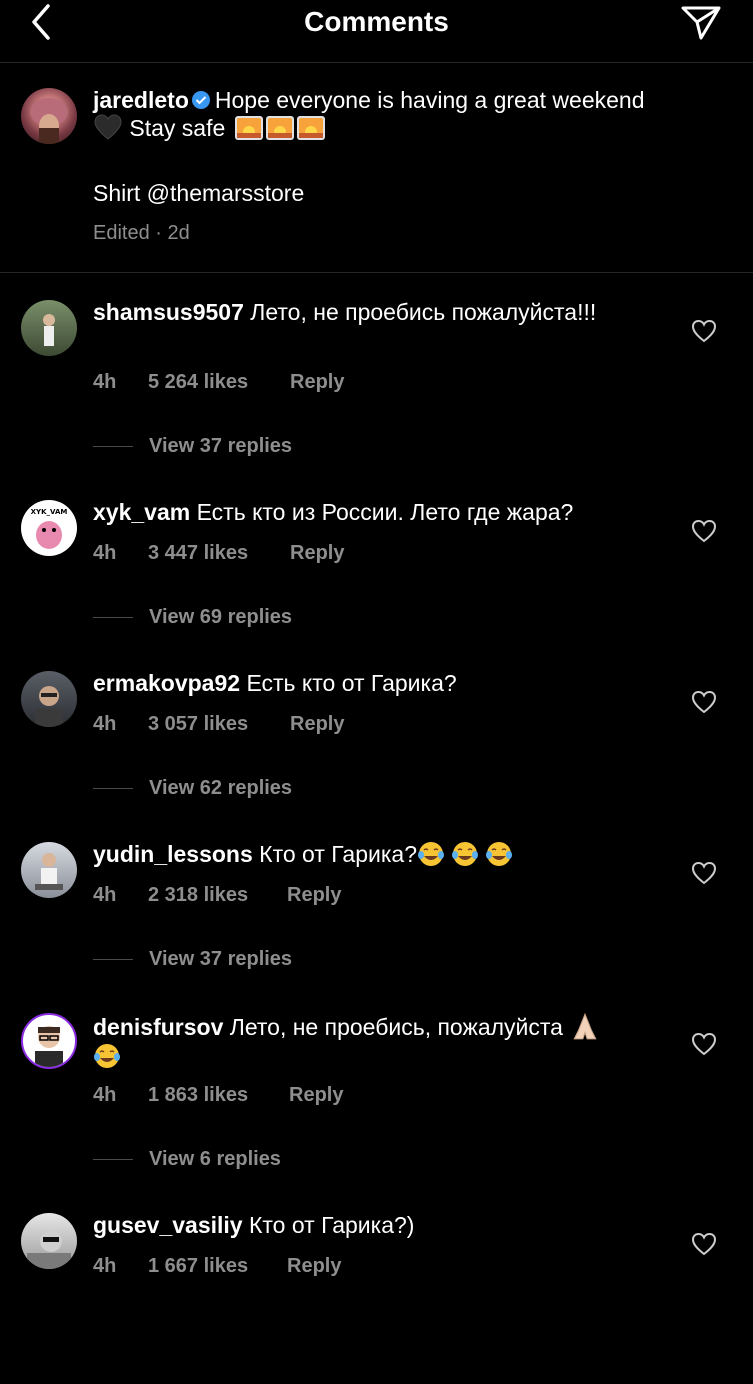  I want to click on comment-username: yudin_lessons, so click(173, 854).